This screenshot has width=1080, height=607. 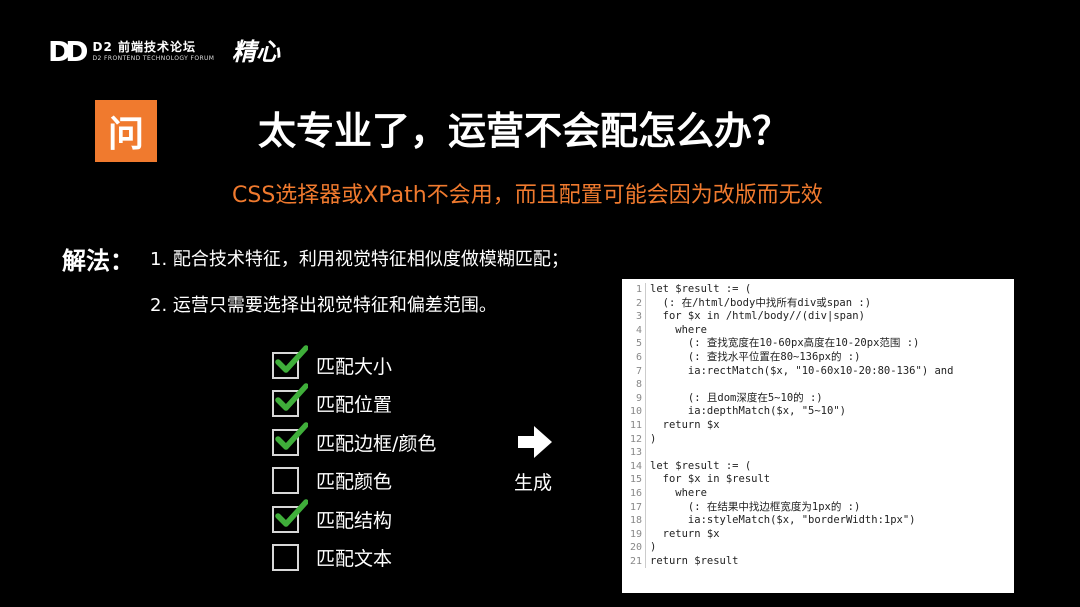 I want to click on line-number: 11, so click(x=635, y=425).